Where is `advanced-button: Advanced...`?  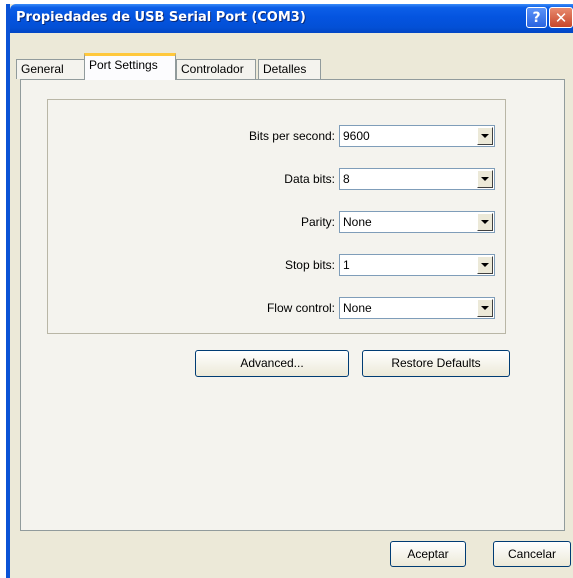 advanced-button: Advanced... is located at coordinates (272, 363).